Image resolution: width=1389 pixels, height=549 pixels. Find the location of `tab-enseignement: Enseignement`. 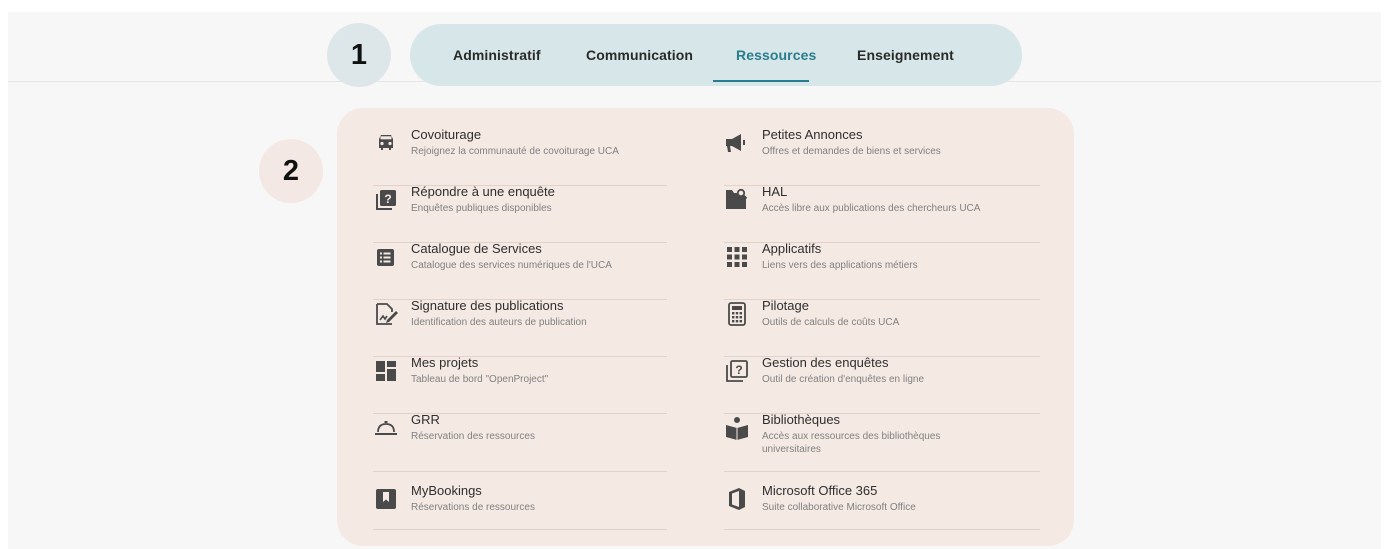

tab-enseignement: Enseignement is located at coordinates (905, 55).